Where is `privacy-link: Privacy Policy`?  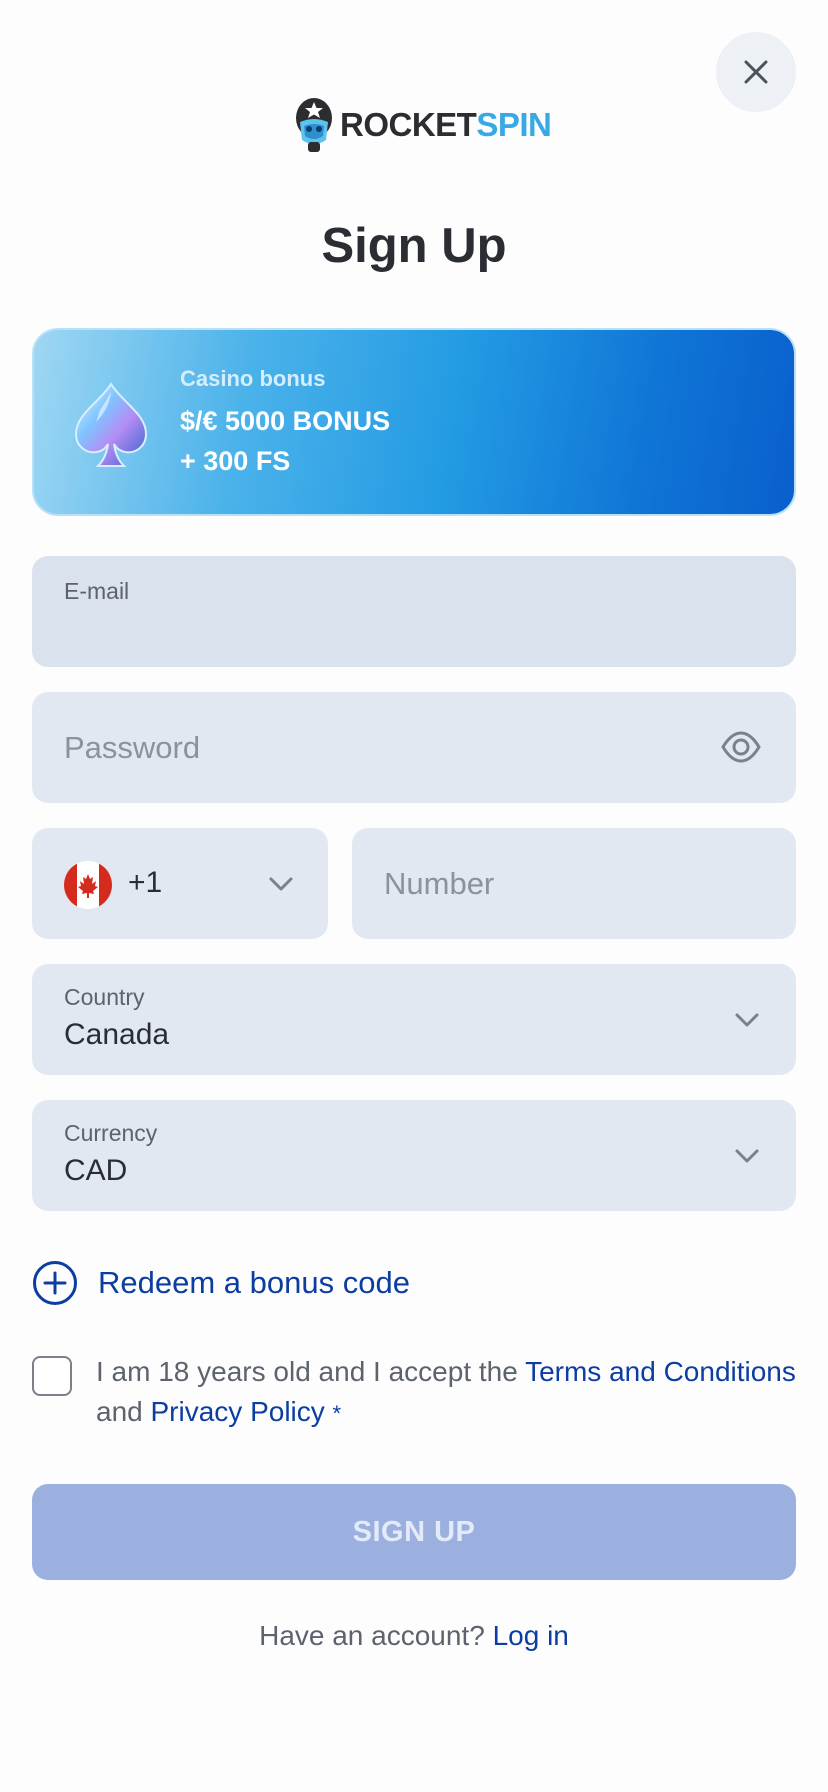
privacy-link: Privacy Policy is located at coordinates (238, 1411).